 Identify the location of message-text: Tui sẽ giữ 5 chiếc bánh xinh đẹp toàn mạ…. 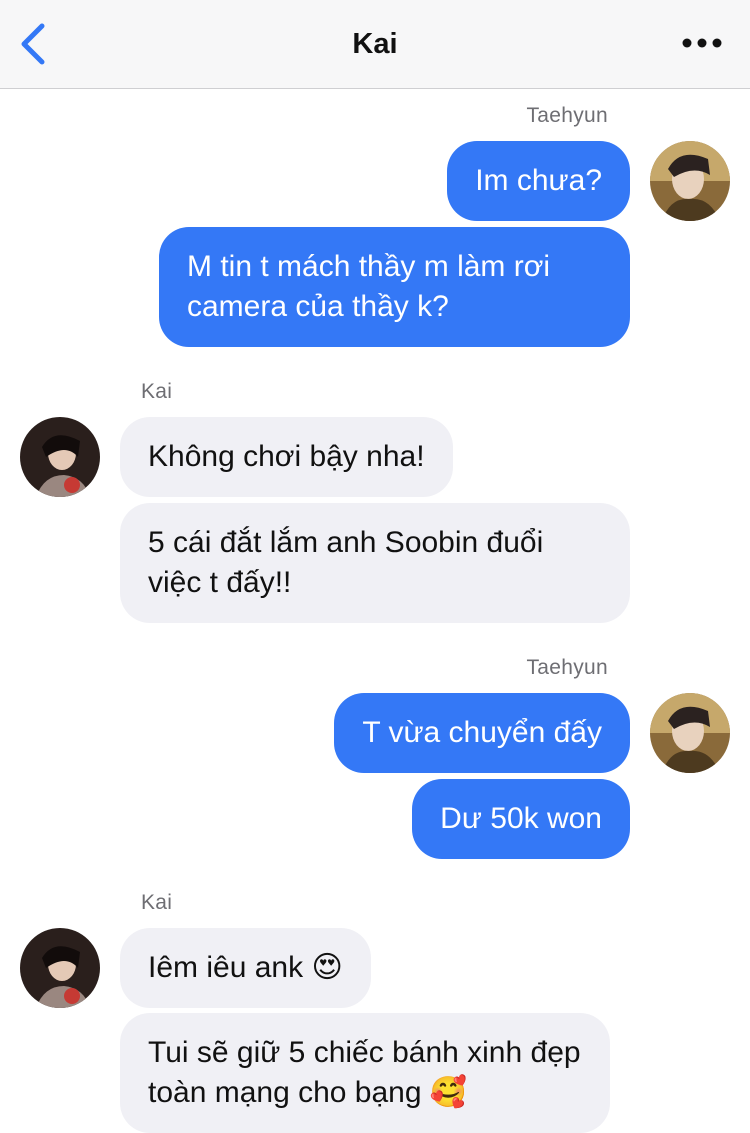
(364, 1072).